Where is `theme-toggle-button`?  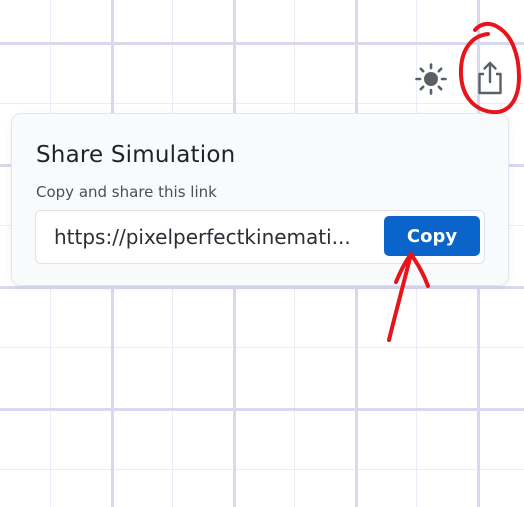
theme-toggle-button is located at coordinates (431, 79).